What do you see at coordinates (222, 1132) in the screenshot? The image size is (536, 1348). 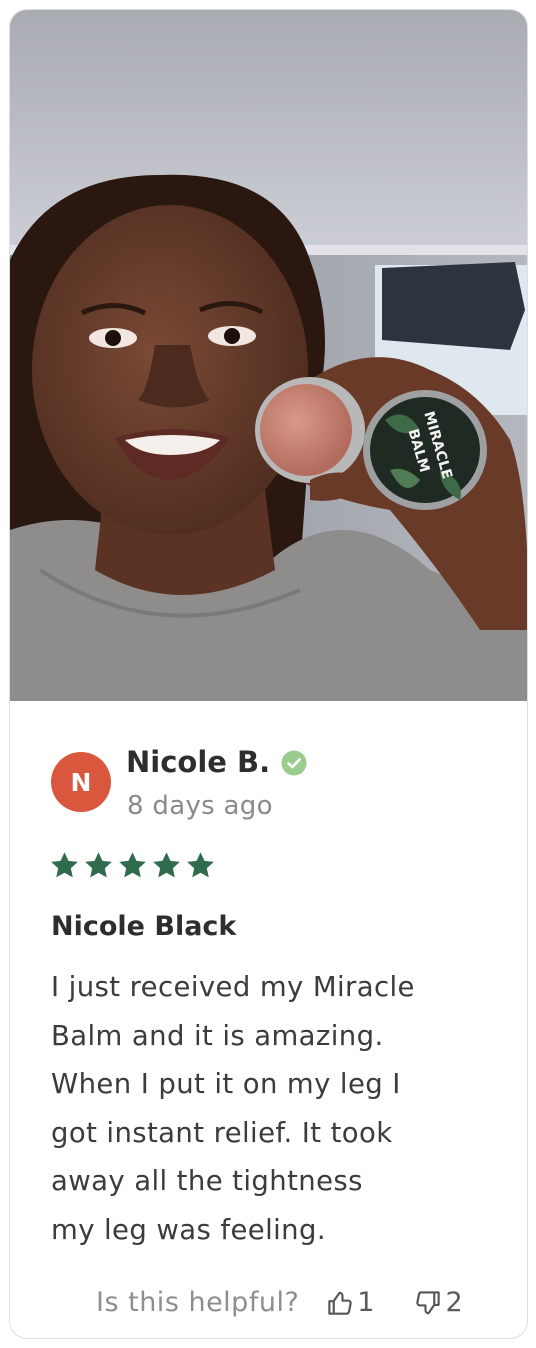 I see `review-text-line: got instant relief. It took` at bounding box center [222, 1132].